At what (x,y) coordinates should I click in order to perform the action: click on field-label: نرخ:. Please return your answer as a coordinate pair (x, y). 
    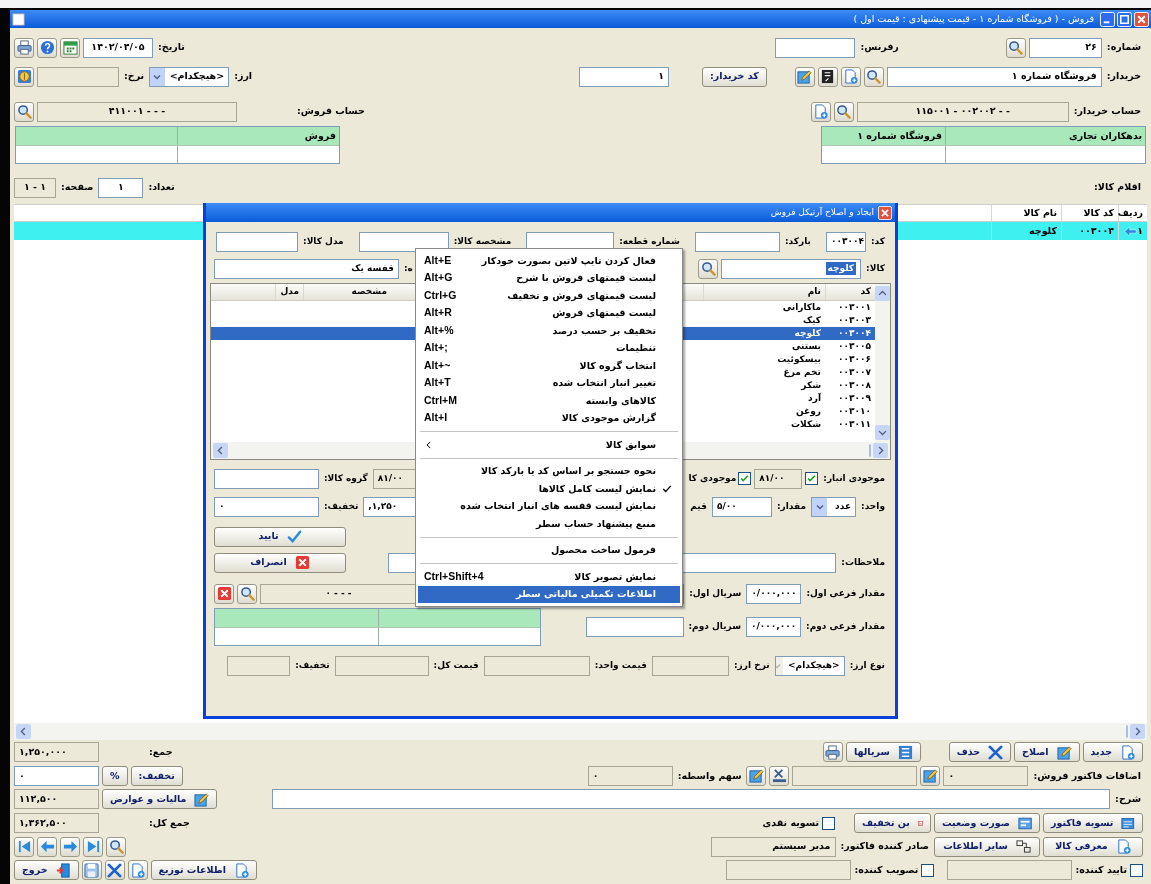
    Looking at the image, I should click on (134, 76).